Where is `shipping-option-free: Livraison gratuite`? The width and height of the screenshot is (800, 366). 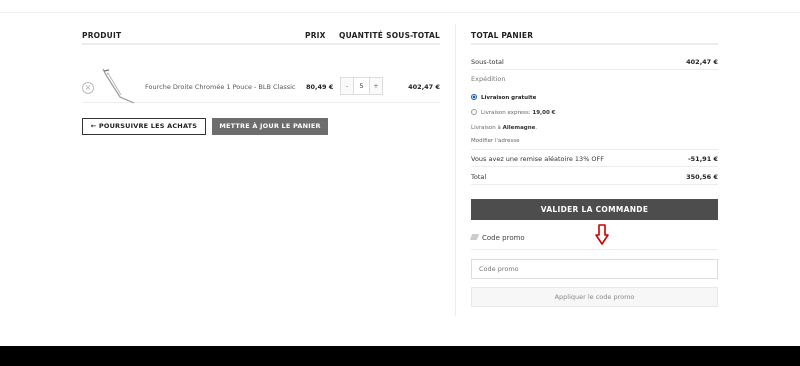 shipping-option-free: Livraison gratuite is located at coordinates (503, 97).